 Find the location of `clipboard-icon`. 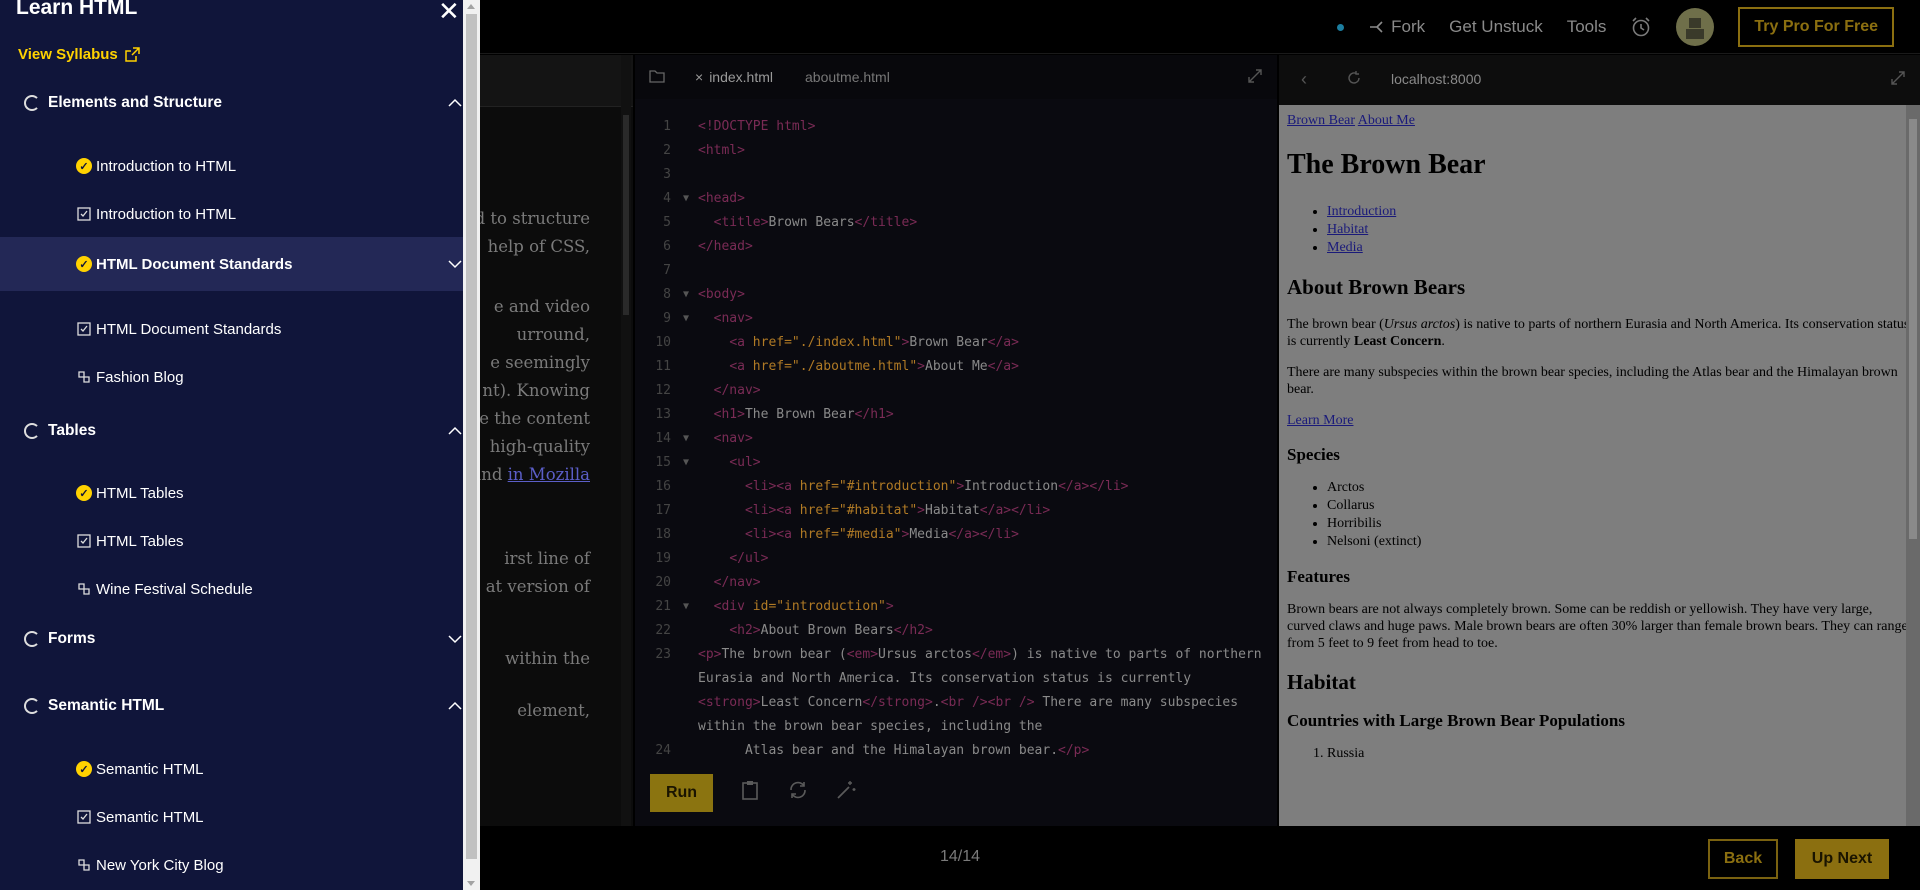

clipboard-icon is located at coordinates (750, 793).